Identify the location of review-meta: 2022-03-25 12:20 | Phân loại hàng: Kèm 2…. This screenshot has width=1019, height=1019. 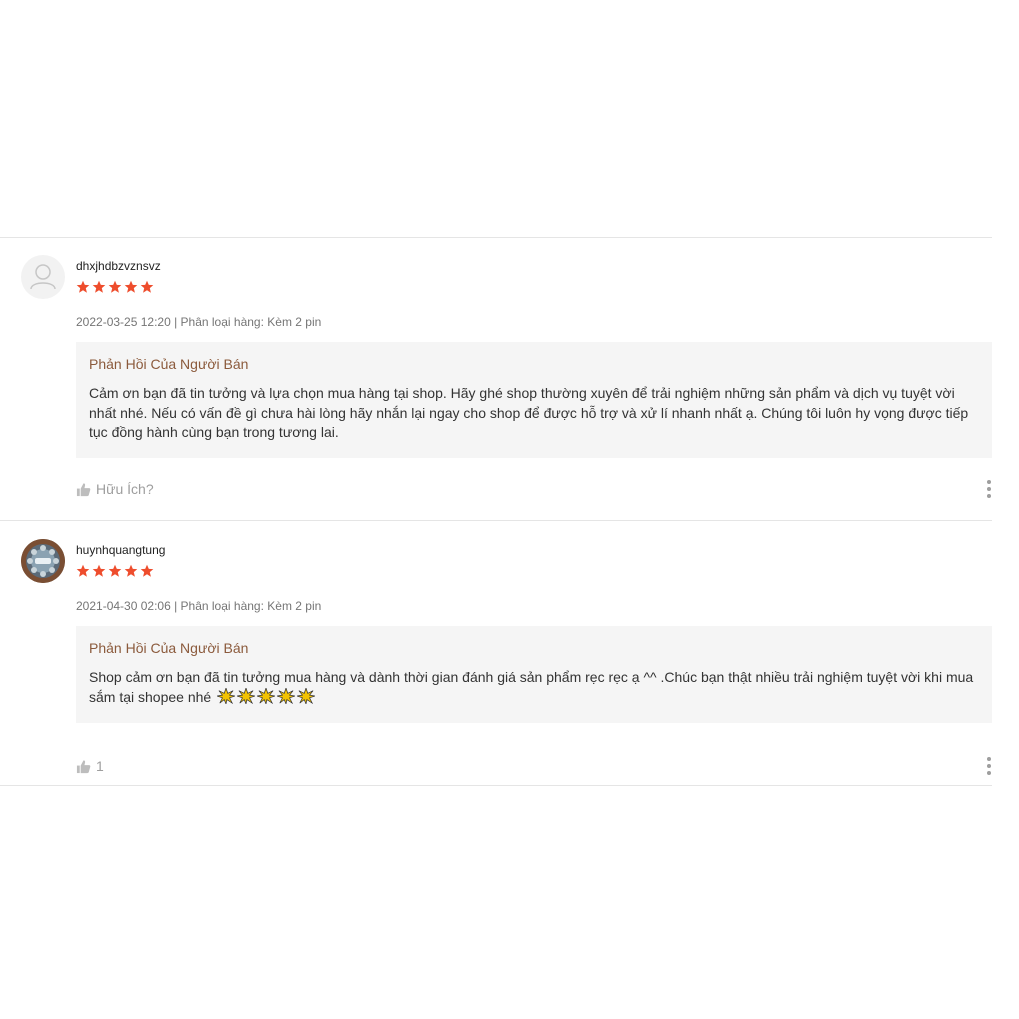
(199, 322).